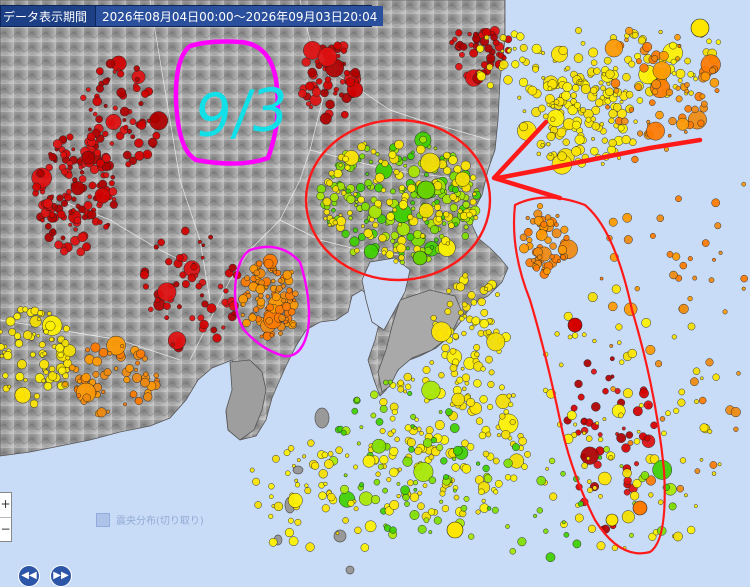 This screenshot has height=587, width=750. I want to click on next-button: ▶▶, so click(61, 576).